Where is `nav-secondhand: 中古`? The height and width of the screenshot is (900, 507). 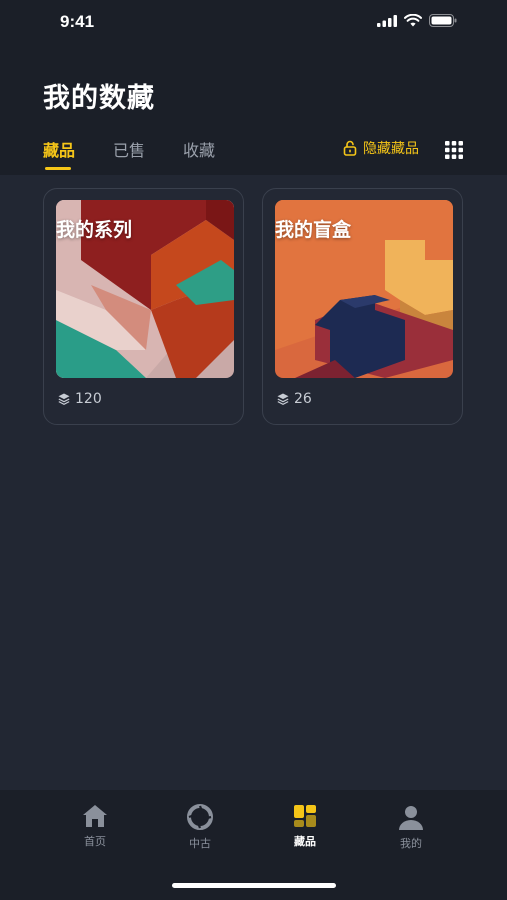
nav-secondhand: 中古 is located at coordinates (200, 827).